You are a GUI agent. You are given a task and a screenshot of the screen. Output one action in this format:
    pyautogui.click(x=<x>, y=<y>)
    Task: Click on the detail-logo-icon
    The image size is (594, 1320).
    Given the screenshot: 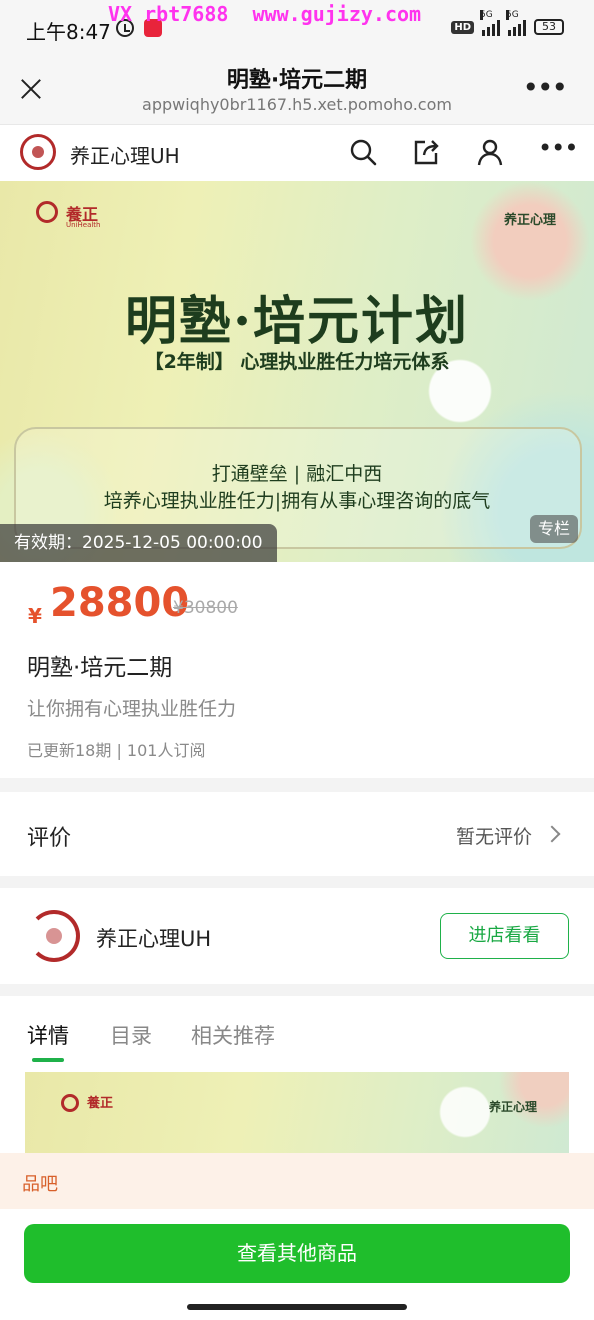 What is the action you would take?
    pyautogui.click(x=70, y=1103)
    